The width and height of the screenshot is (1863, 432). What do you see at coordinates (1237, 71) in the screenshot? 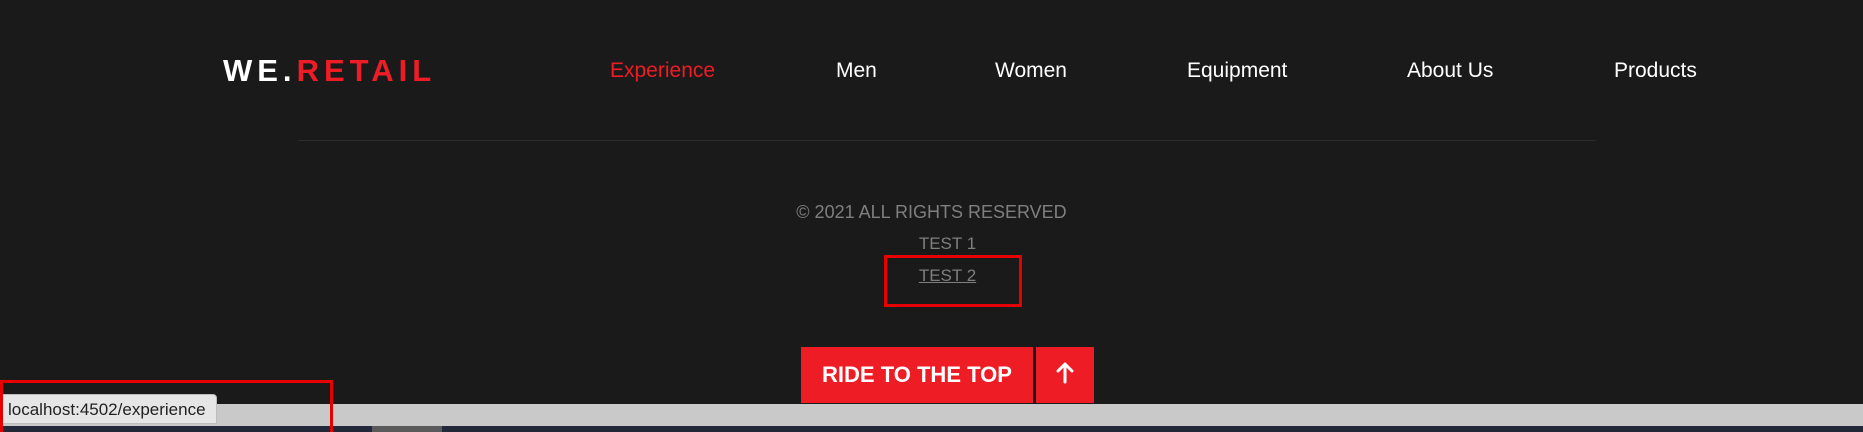
I see `nav-item-equipment: Equipment` at bounding box center [1237, 71].